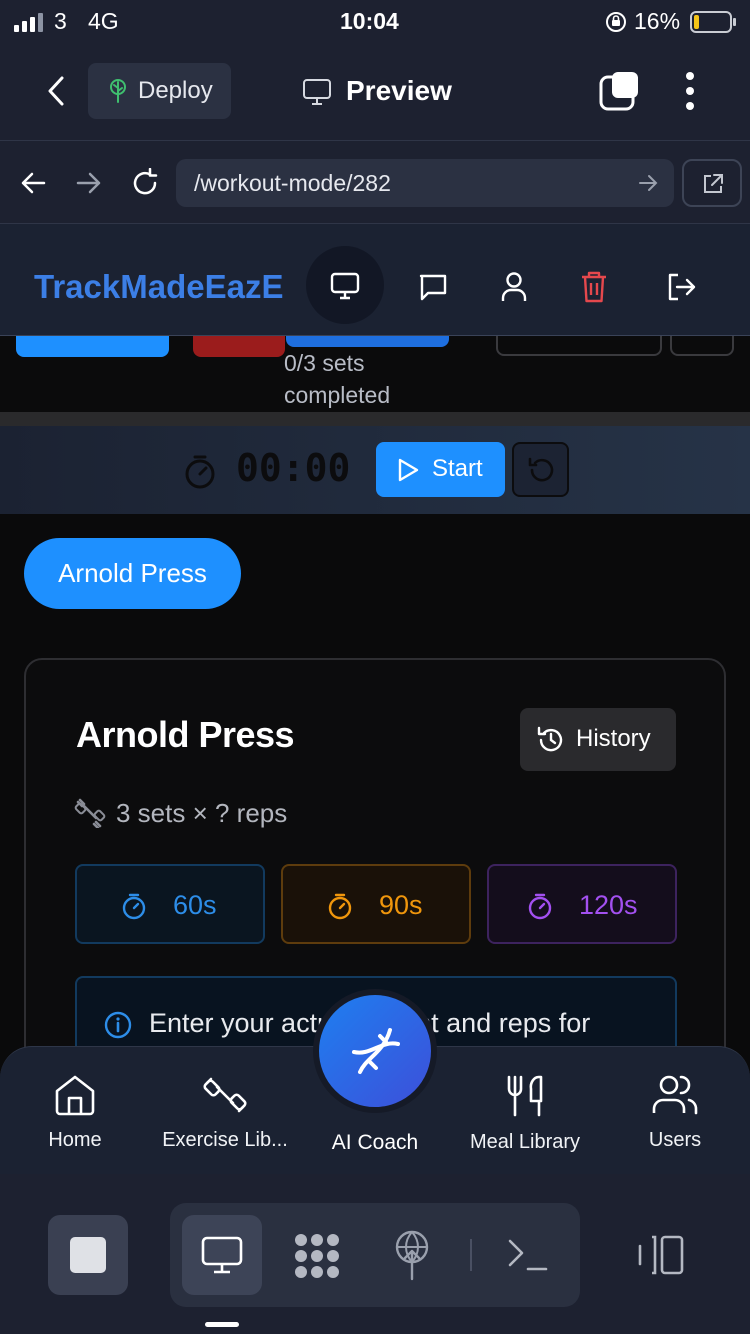  Describe the element at coordinates (613, 738) in the screenshot. I see `history-label: History` at that location.